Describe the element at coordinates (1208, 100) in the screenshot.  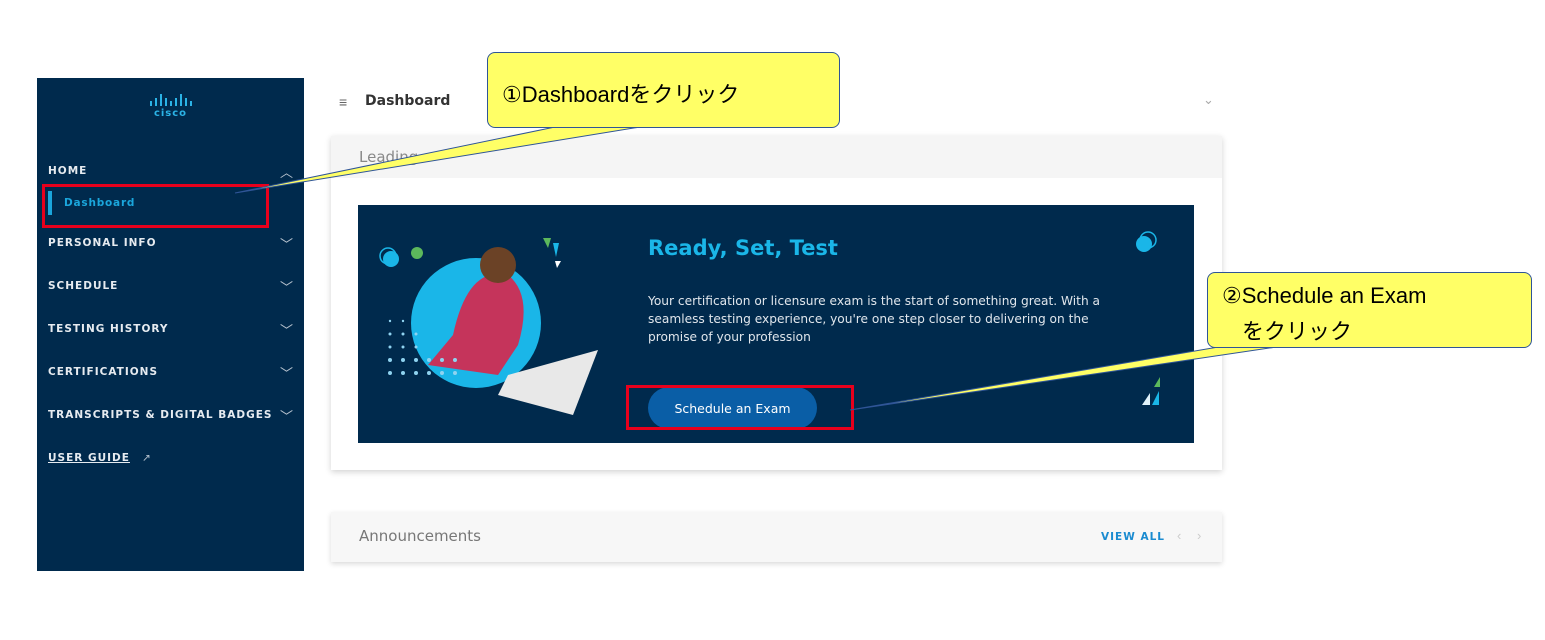
I see `chevron-down-icon: ⌄` at that location.